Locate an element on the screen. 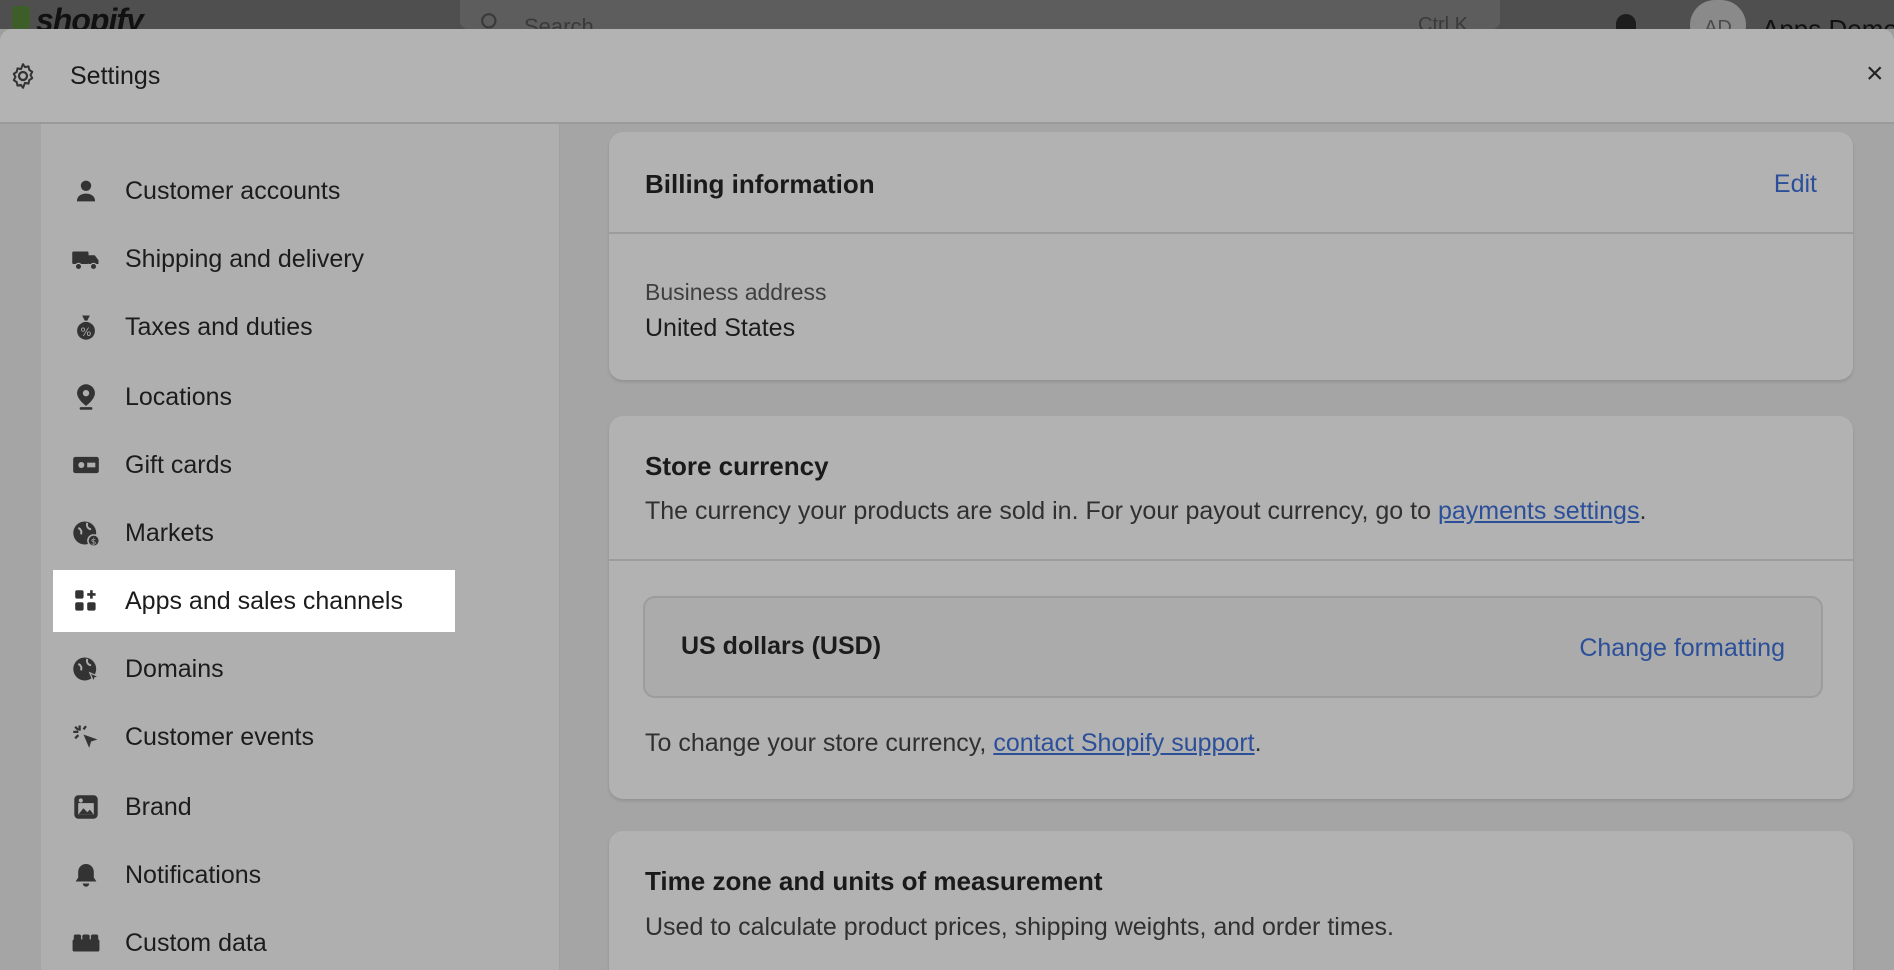 The image size is (1894, 970). time-zone-title: Time zone and units of measurement is located at coordinates (874, 881).